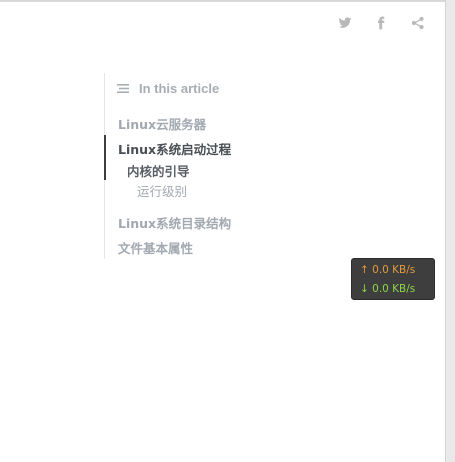  What do you see at coordinates (162, 190) in the screenshot?
I see `toc-item-runlevel: 运行级别` at bounding box center [162, 190].